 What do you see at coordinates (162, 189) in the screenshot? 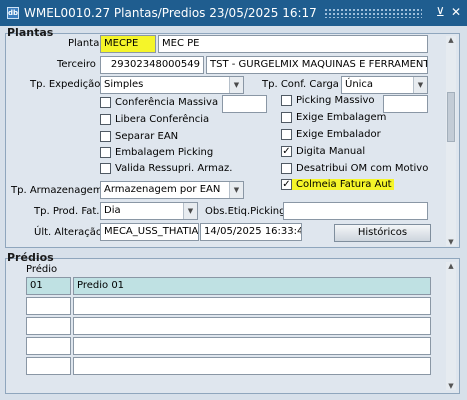
I see `tp-armazenagem-value: Armazenagem por EAN` at bounding box center [162, 189].